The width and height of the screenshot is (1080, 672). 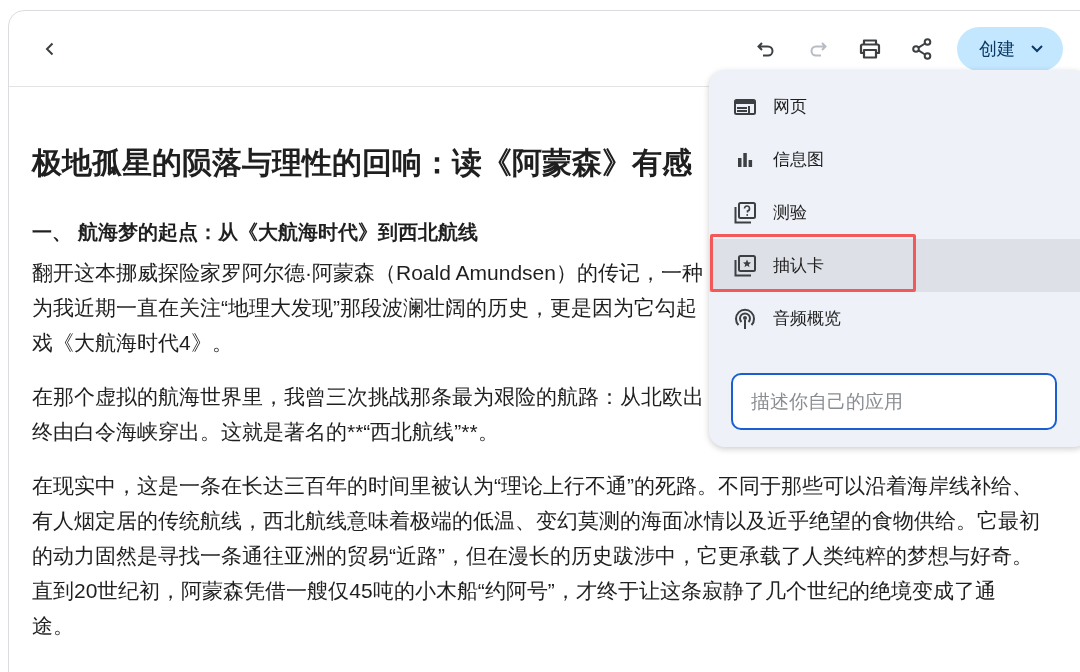 What do you see at coordinates (818, 48) in the screenshot?
I see `redo-icon` at bounding box center [818, 48].